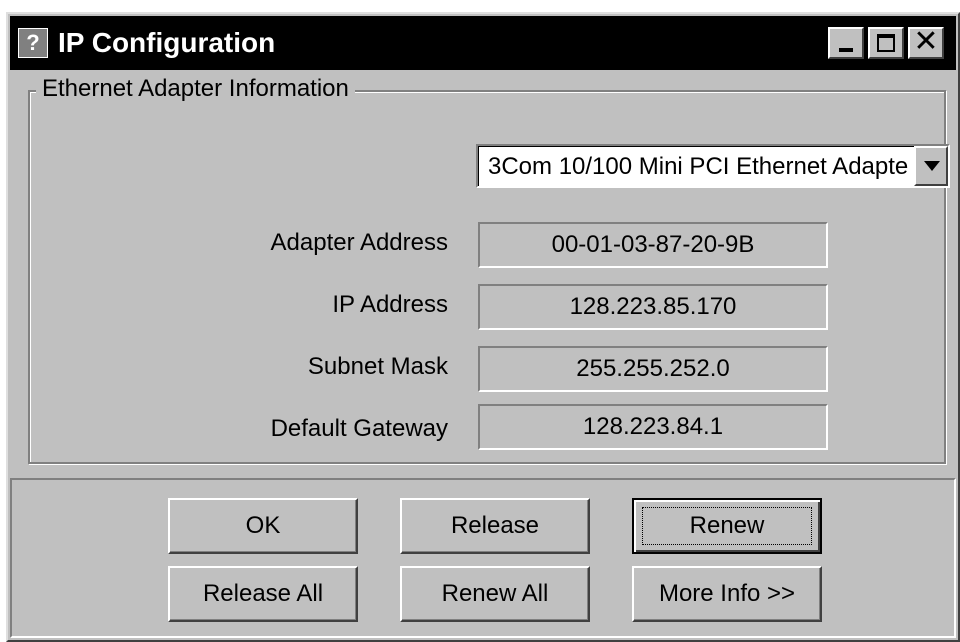  I want to click on minimize-button, so click(846, 43).